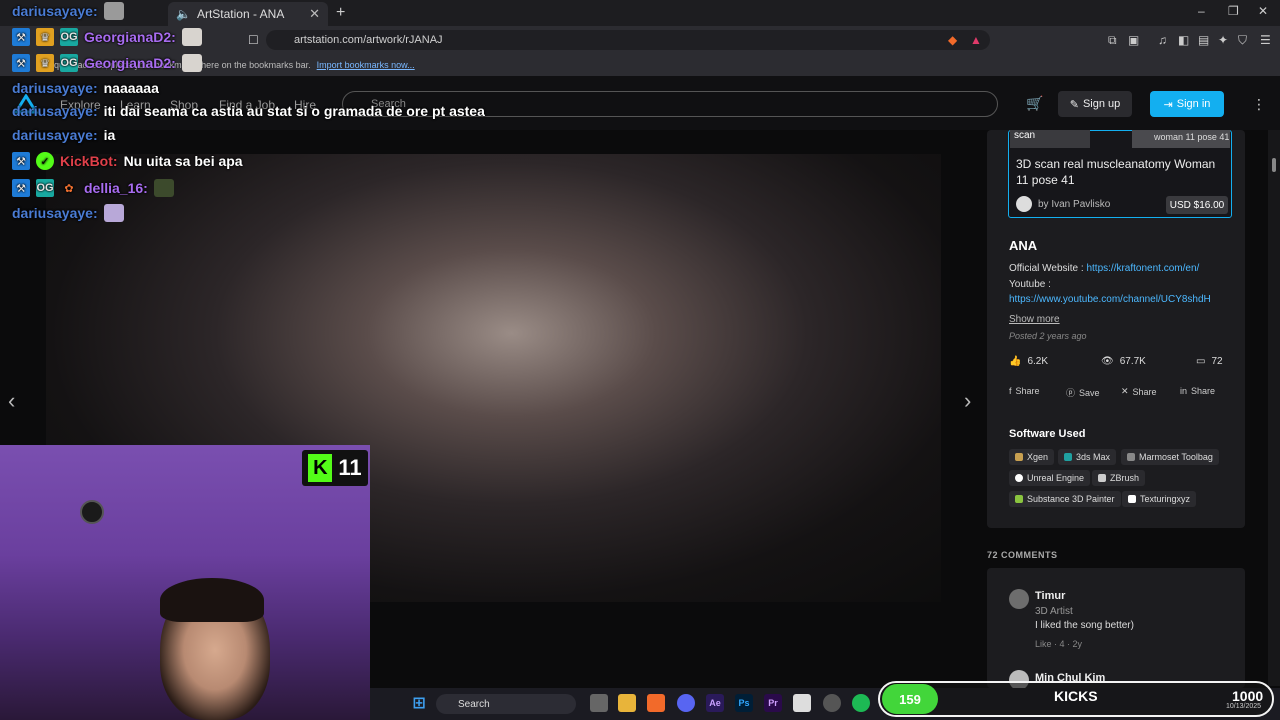 This screenshot has height=720, width=1280. Describe the element at coordinates (1019, 478) in the screenshot. I see `unreal-engine-icon` at that location.